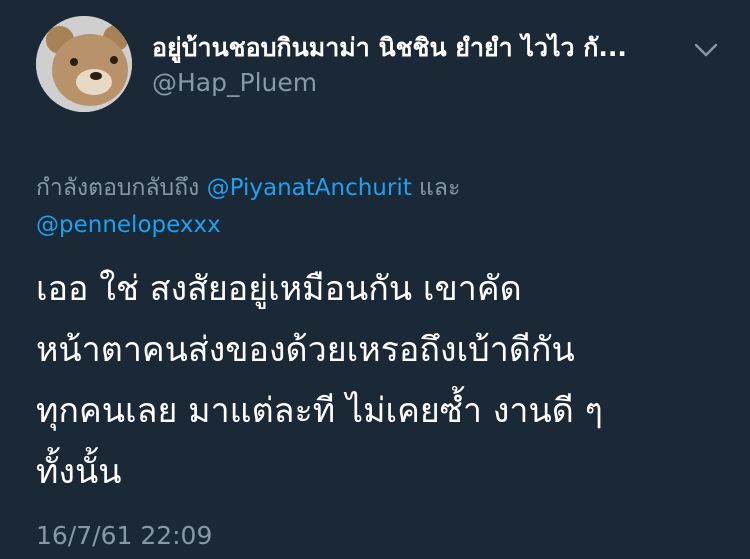 The image size is (750, 559). What do you see at coordinates (436, 188) in the screenshot?
I see `reply-context-conjunction: และ` at bounding box center [436, 188].